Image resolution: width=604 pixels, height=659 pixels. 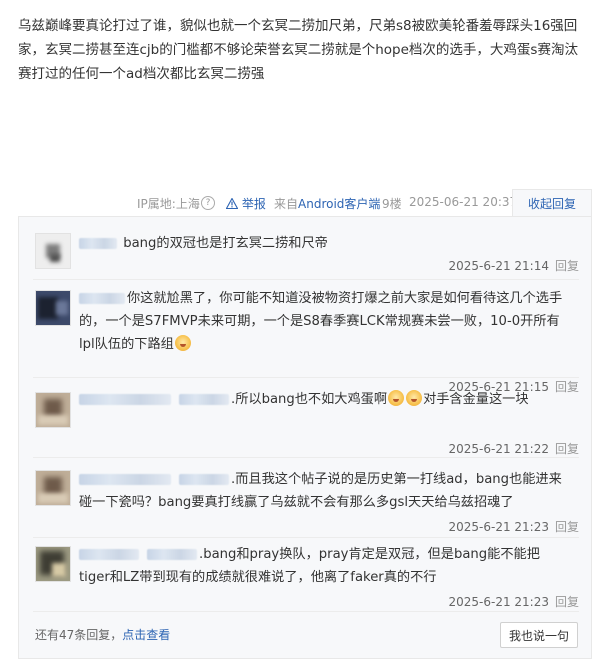 I want to click on reply-content-tail: 对手含金量这一块, so click(x=476, y=399).